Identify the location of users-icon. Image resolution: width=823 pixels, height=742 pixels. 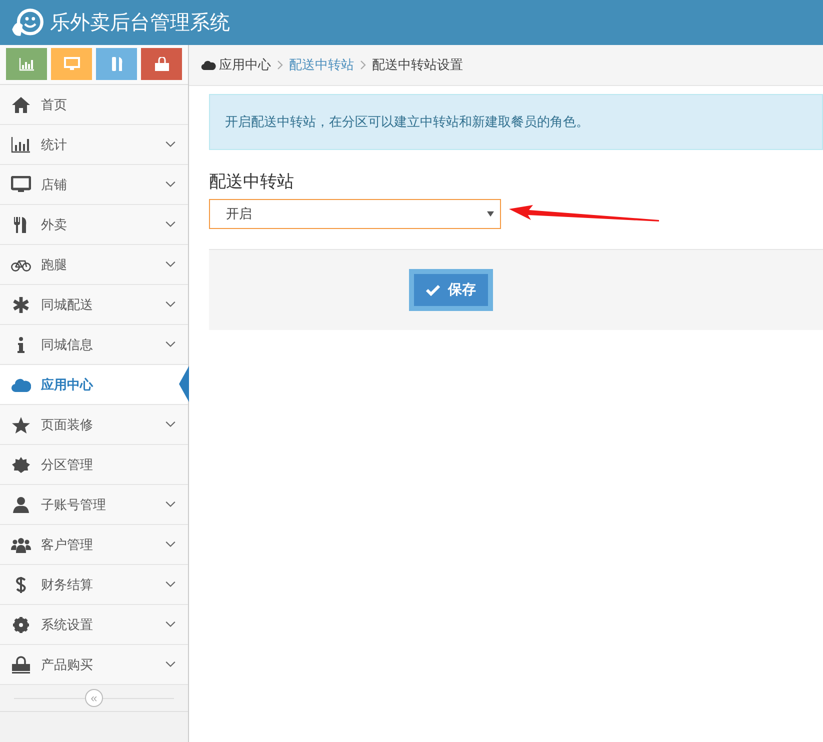
(21, 545).